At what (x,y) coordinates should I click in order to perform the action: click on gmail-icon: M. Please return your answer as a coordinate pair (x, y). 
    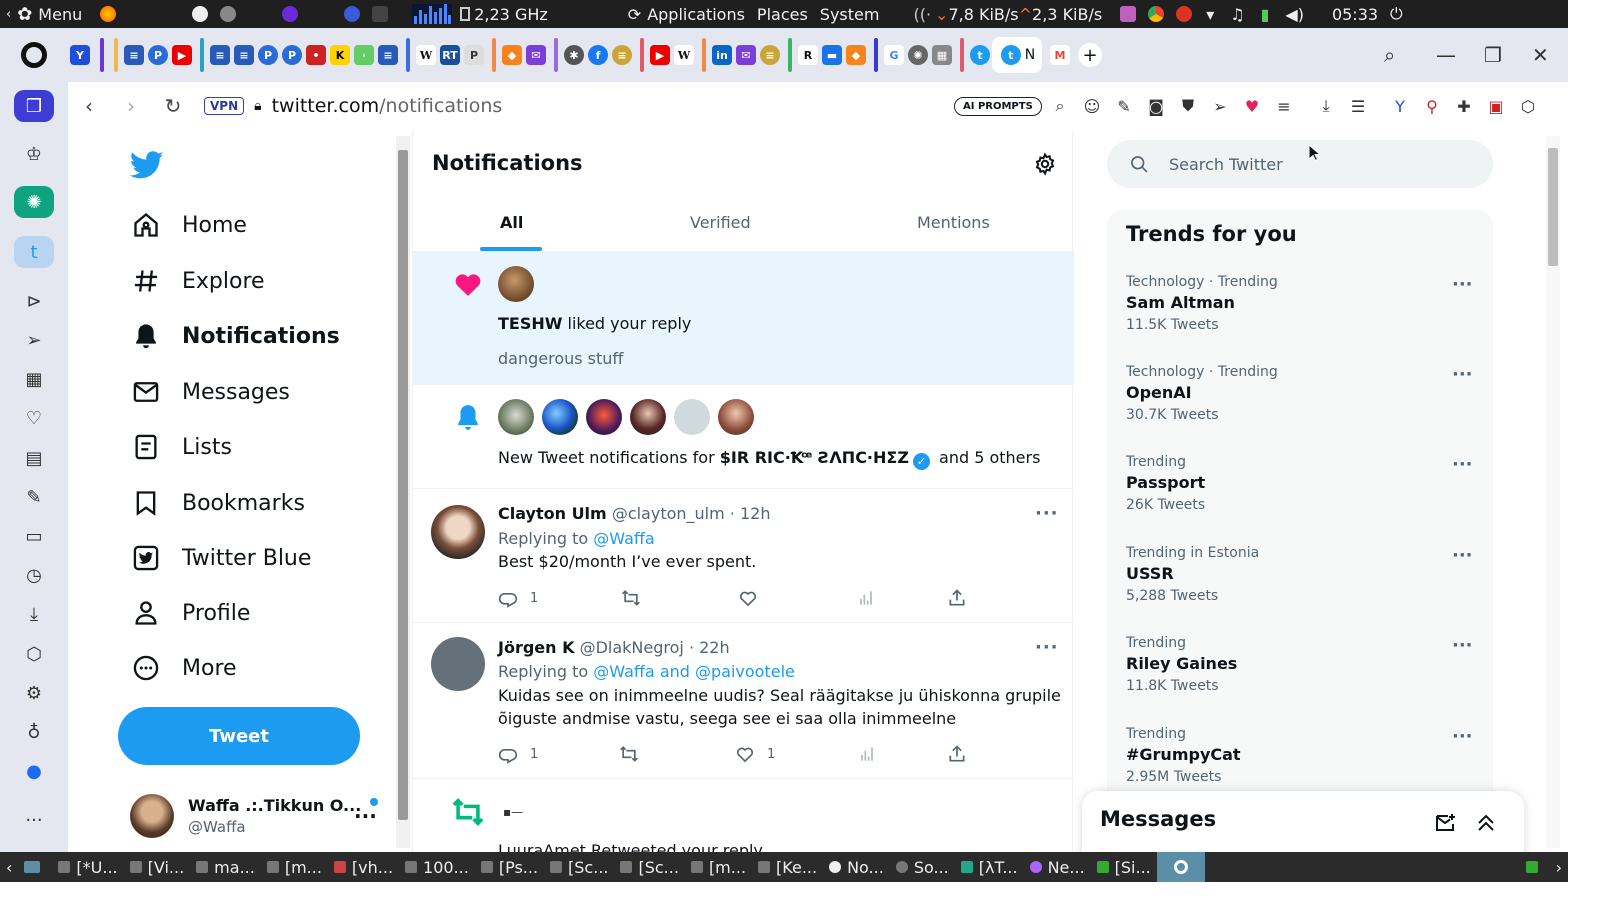
    Looking at the image, I should click on (1060, 55).